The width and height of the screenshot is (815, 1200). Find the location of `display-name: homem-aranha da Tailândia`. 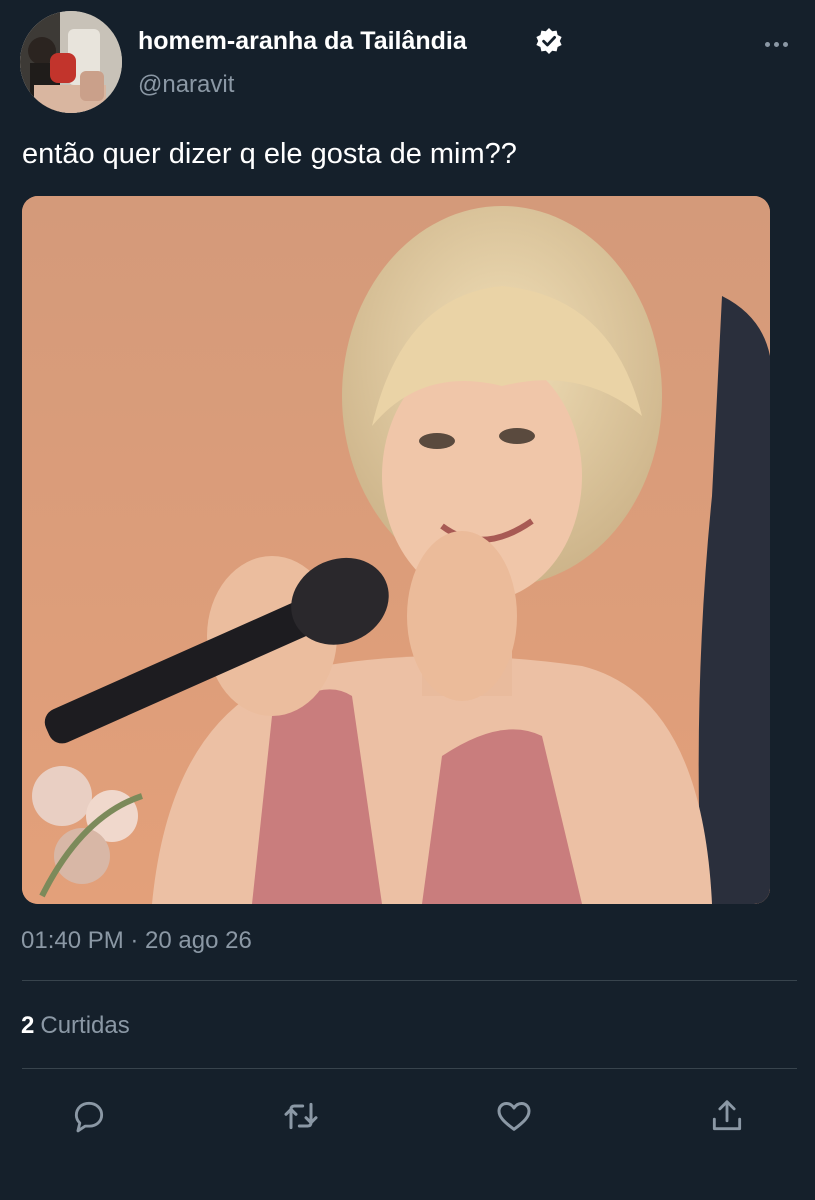

display-name: homem-aranha da Tailândia is located at coordinates (302, 41).